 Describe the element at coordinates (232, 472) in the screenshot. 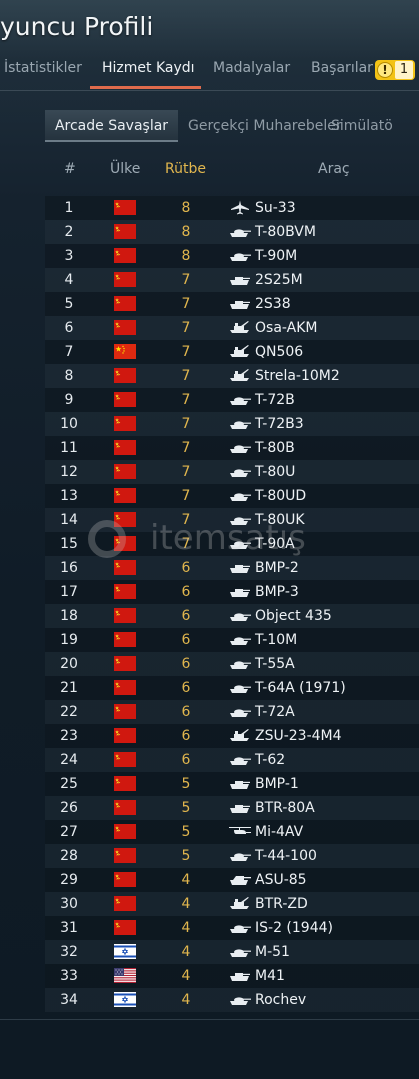

I see `table-row: 12 7 T-80U` at that location.